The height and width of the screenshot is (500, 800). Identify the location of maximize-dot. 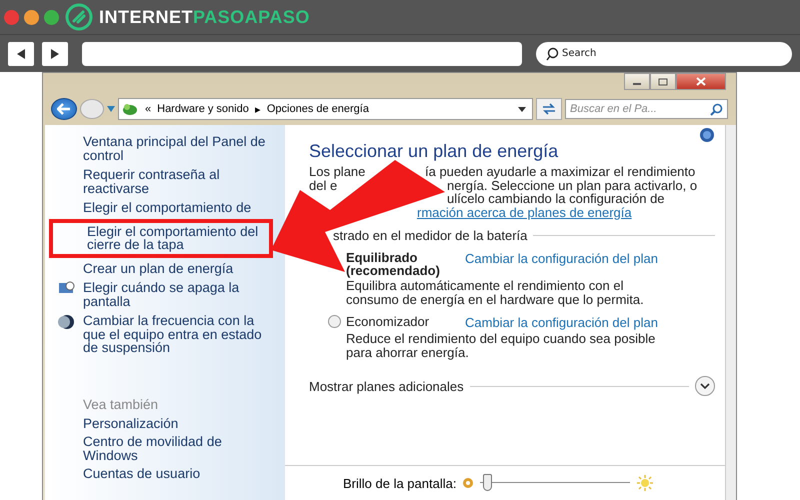
(51, 17).